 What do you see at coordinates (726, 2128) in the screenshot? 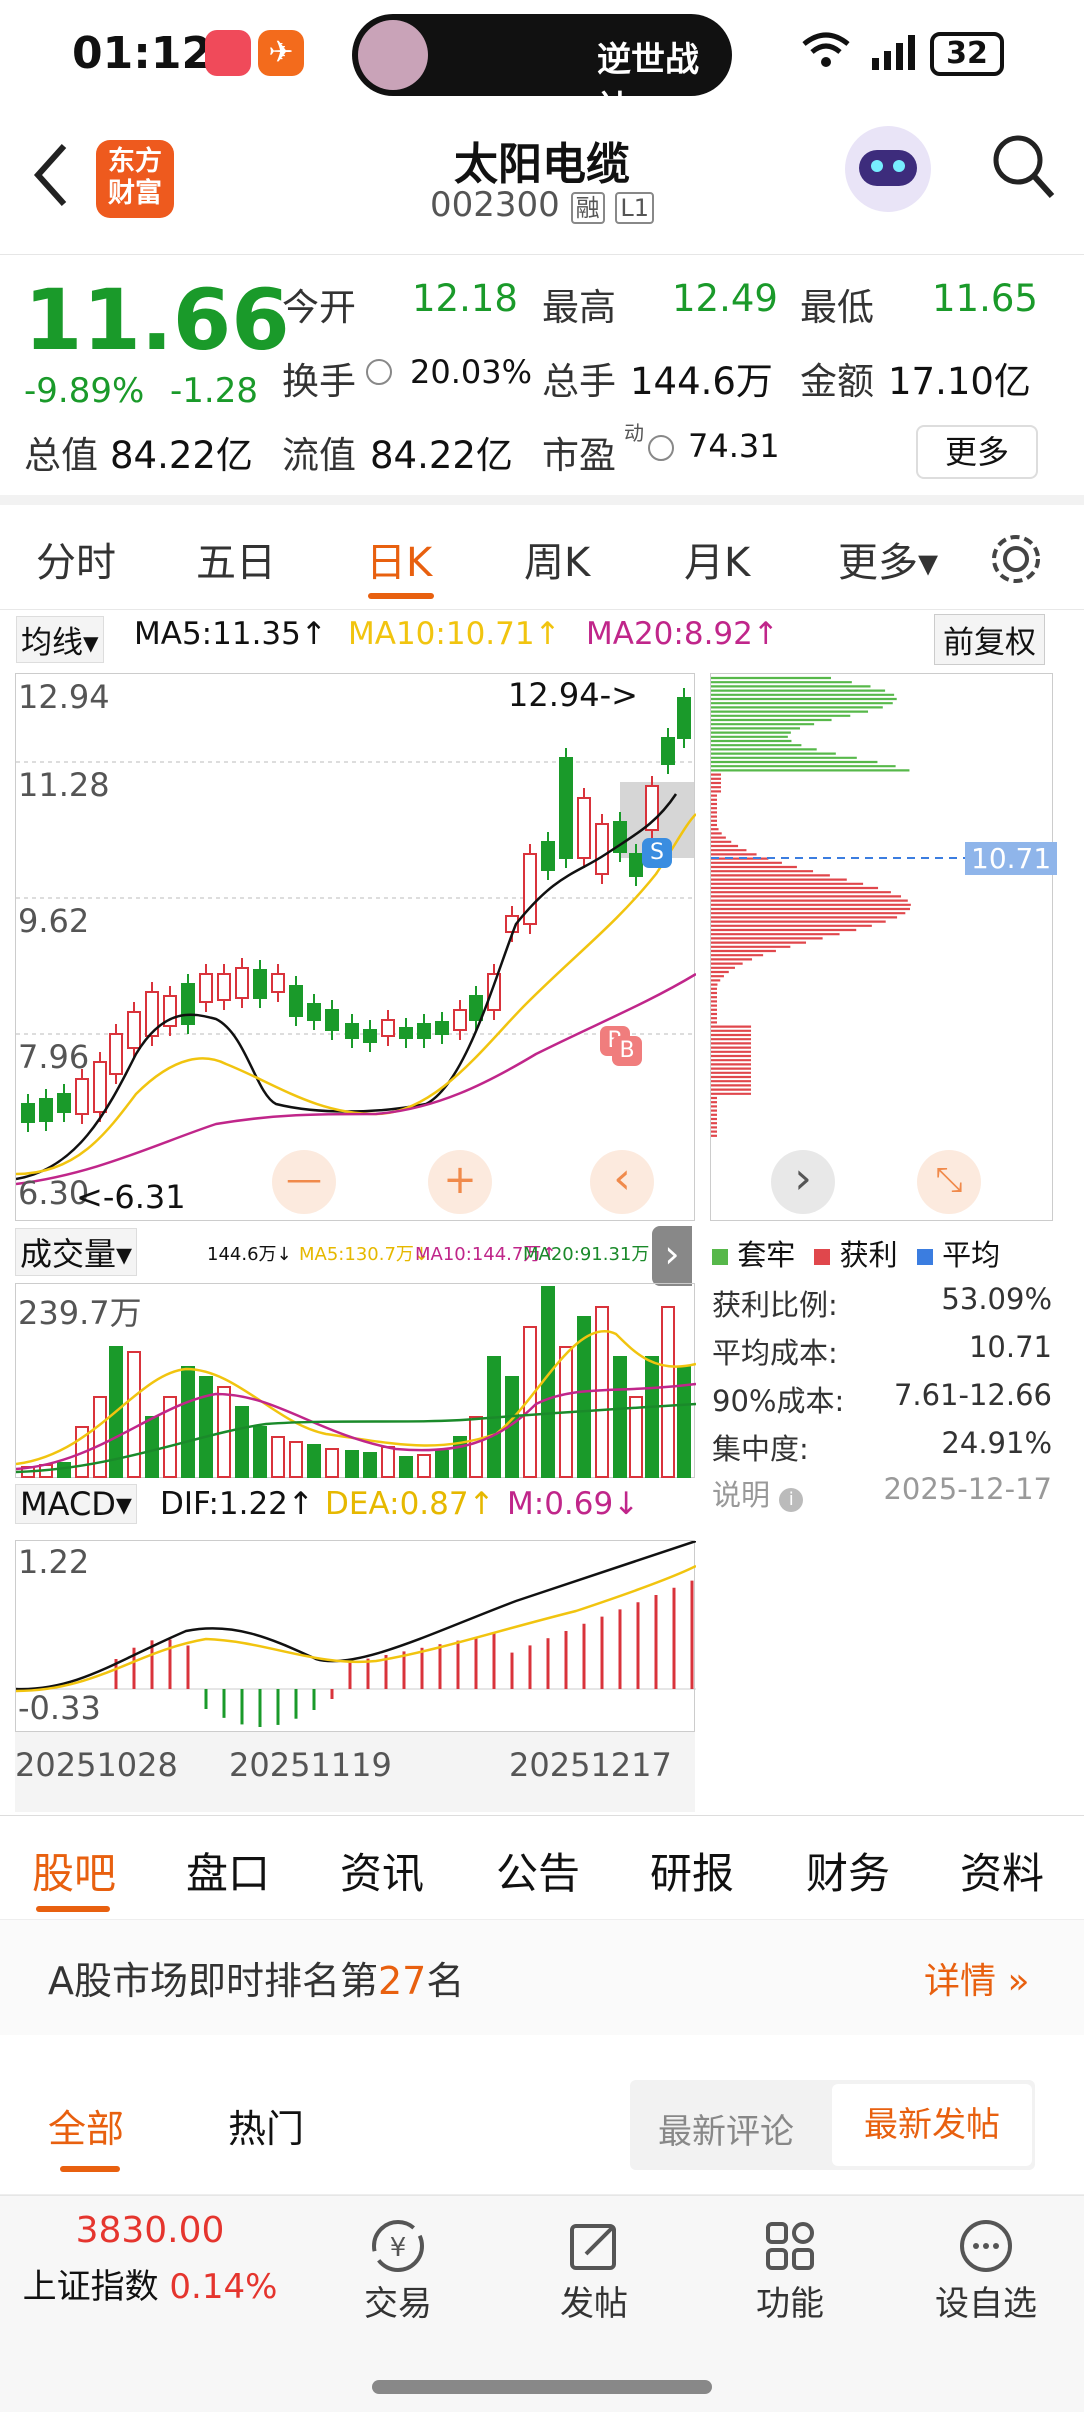
I see `sort-latest-comment: 最新评论` at bounding box center [726, 2128].